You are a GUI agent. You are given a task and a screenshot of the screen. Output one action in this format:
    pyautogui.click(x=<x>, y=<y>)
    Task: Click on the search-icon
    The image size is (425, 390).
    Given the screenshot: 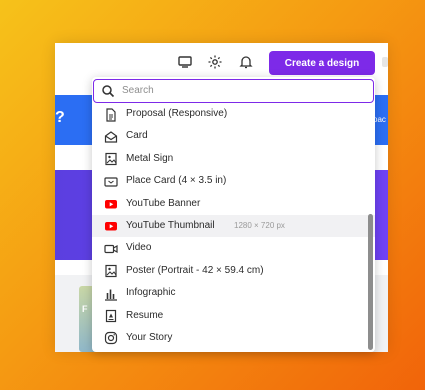 What is the action you would take?
    pyautogui.click(x=108, y=91)
    